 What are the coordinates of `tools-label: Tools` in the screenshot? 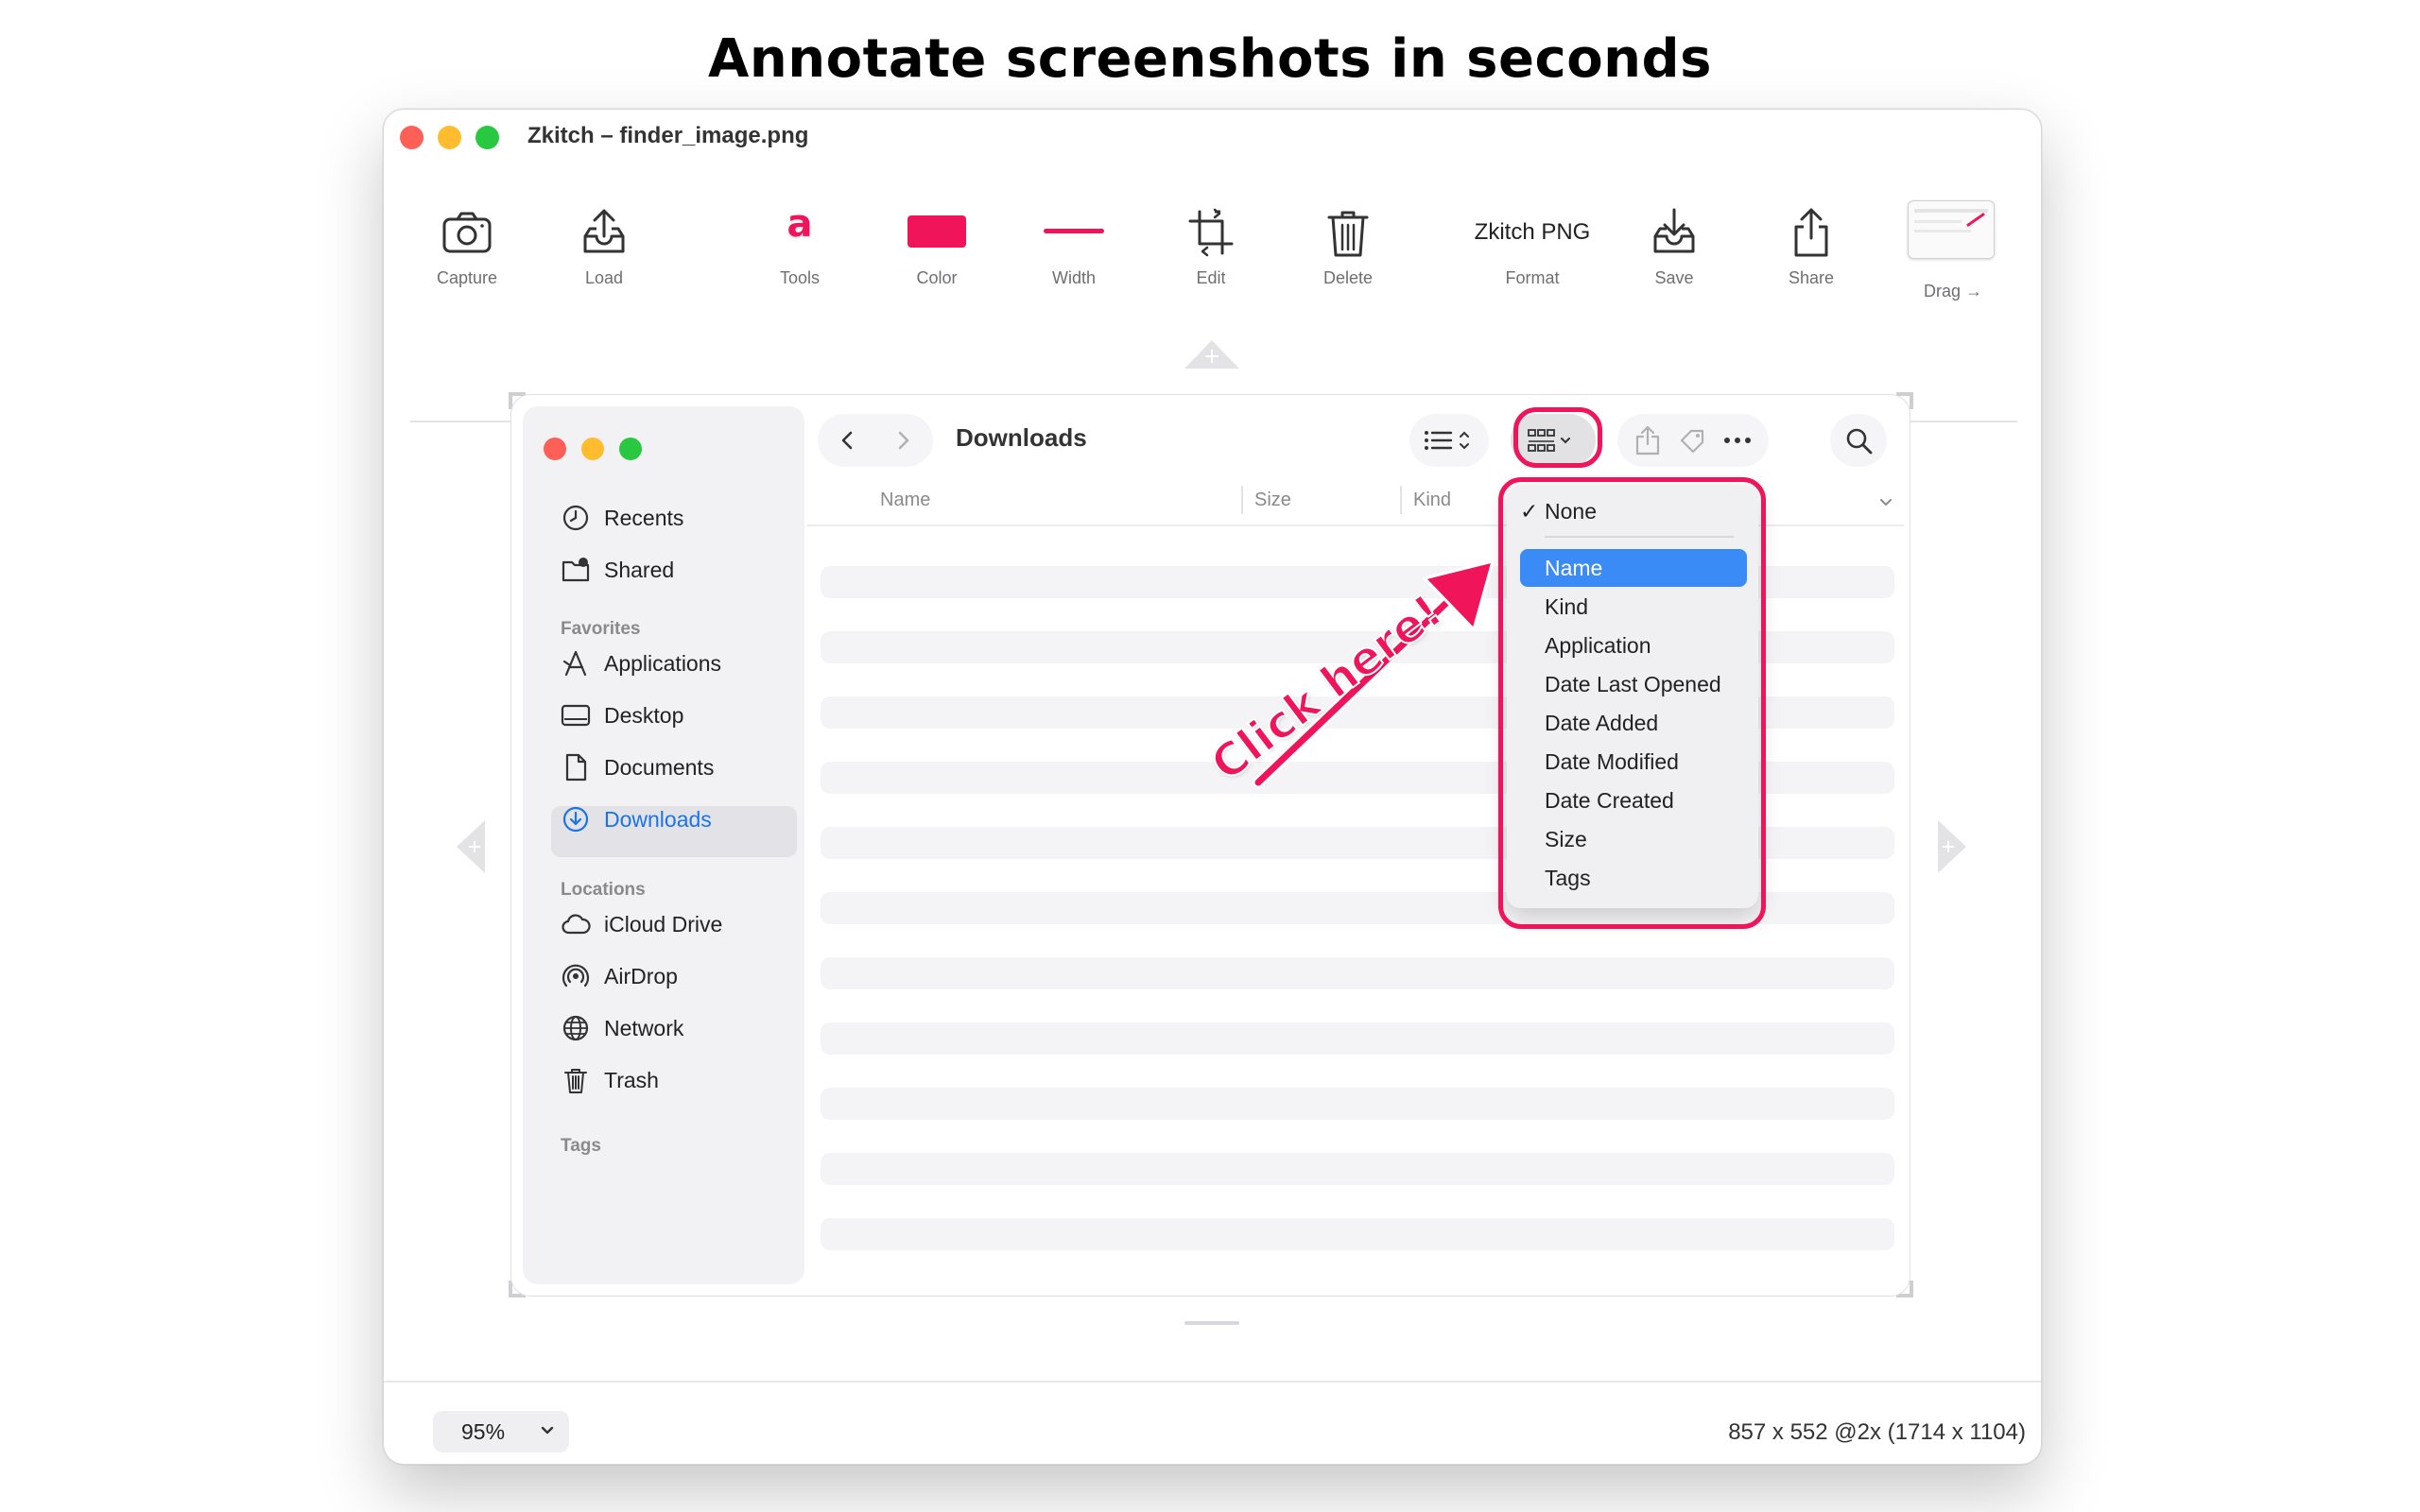 It's located at (800, 277).